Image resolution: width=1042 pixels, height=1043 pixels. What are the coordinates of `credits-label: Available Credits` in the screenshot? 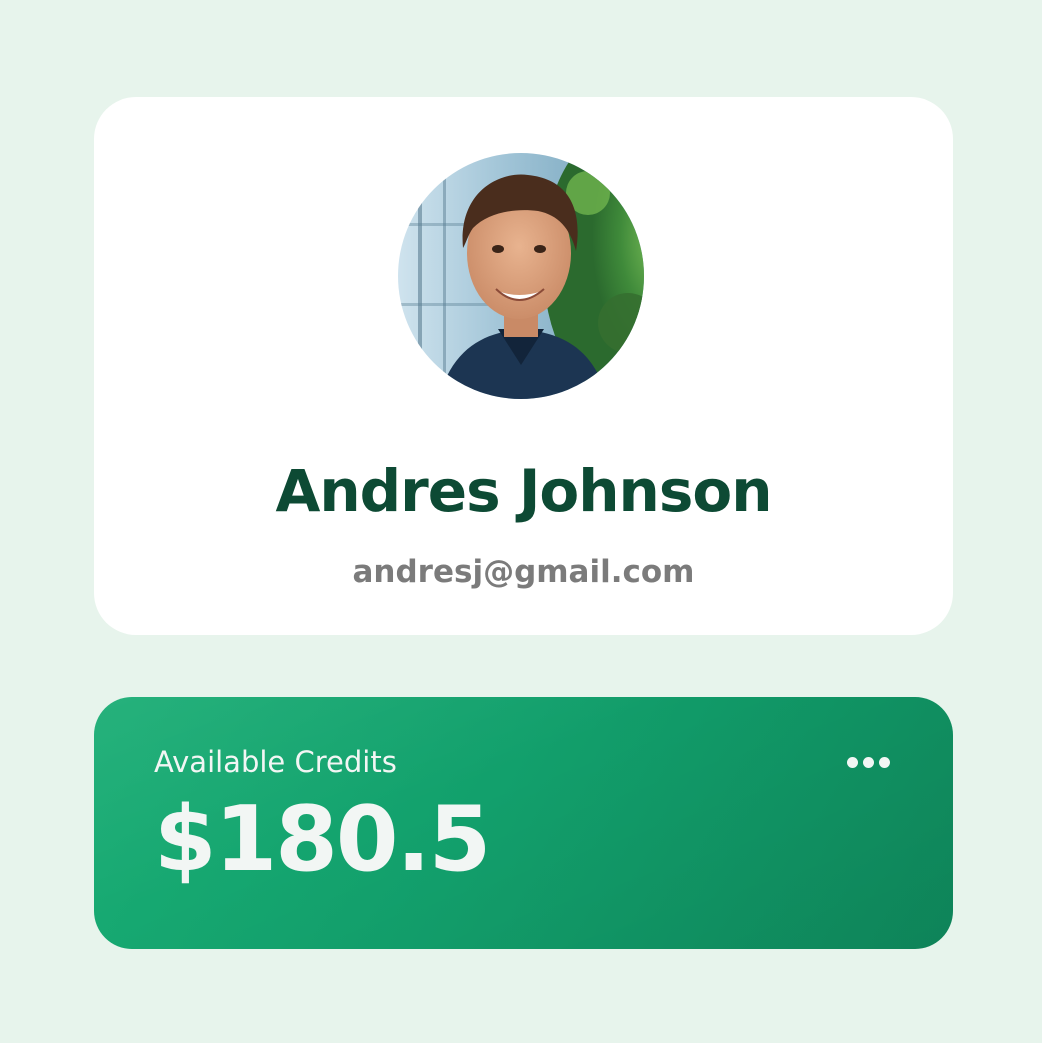 It's located at (275, 762).